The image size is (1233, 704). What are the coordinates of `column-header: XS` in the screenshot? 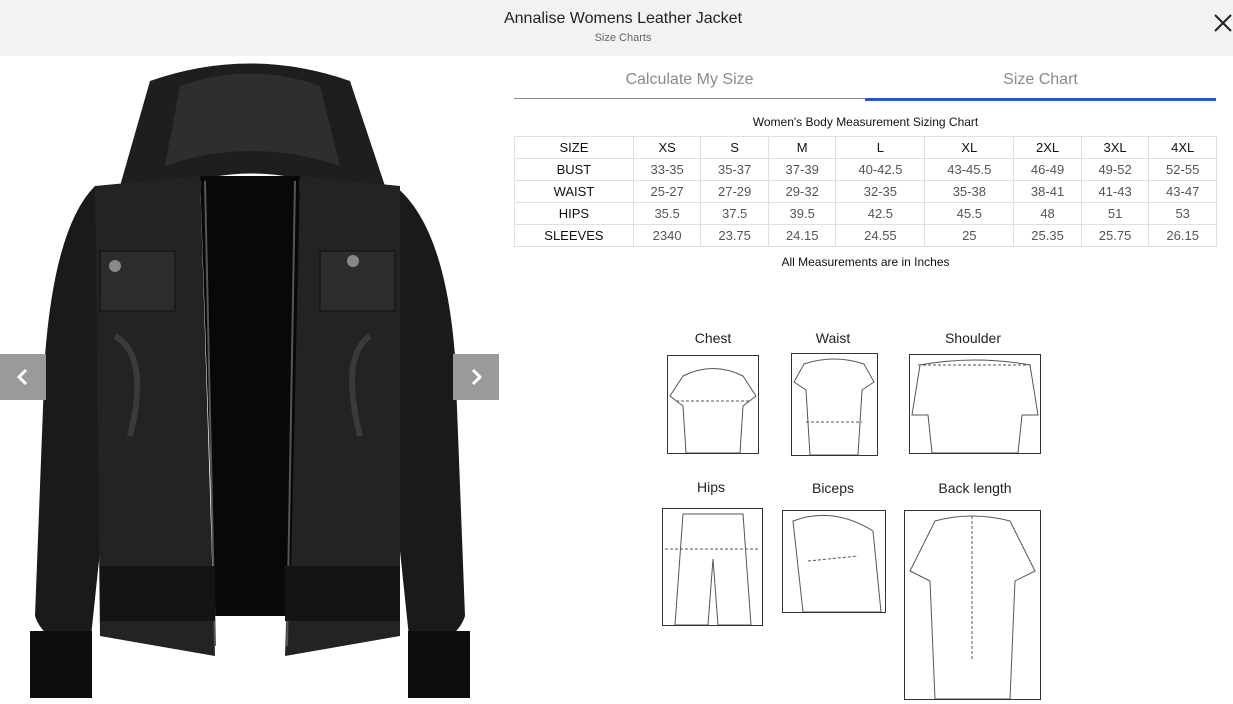 It's located at (667, 147).